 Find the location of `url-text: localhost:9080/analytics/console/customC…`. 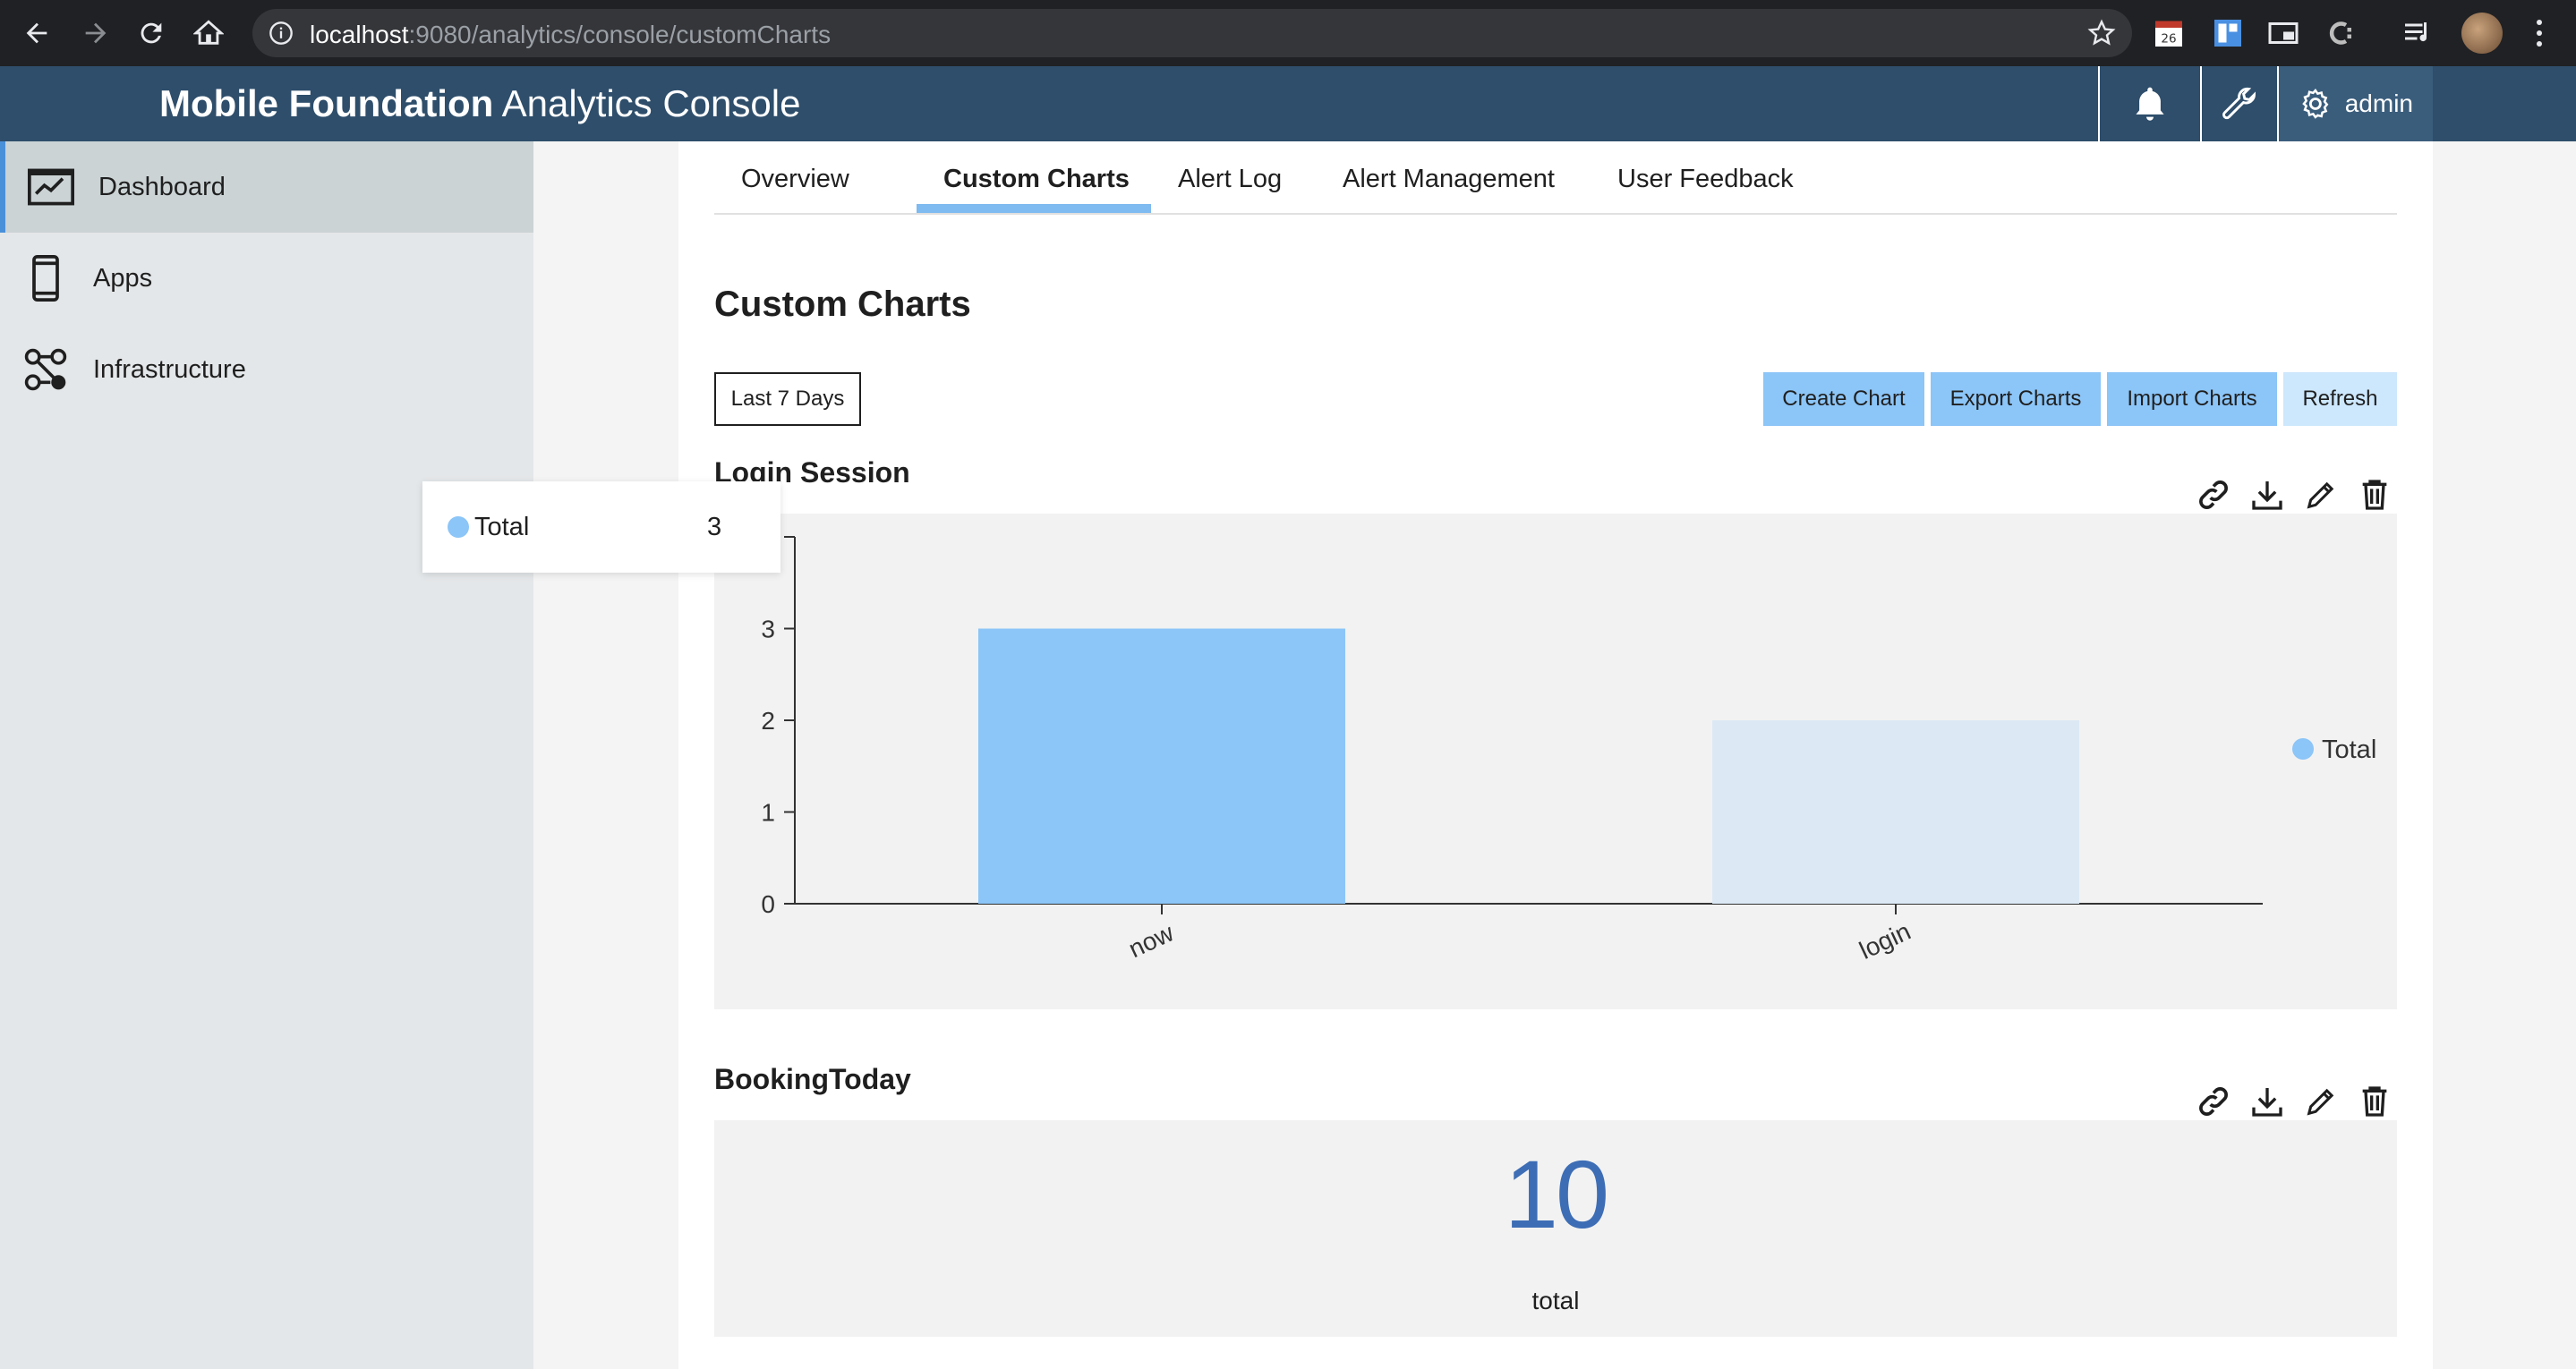

url-text: localhost:9080/analytics/console/customC… is located at coordinates (571, 34).